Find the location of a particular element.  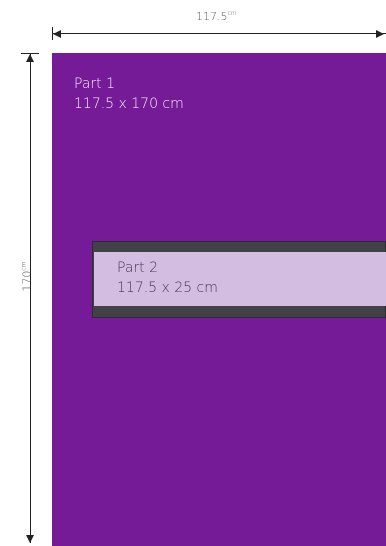

width-dimension-value: 117.5 is located at coordinates (212, 16).